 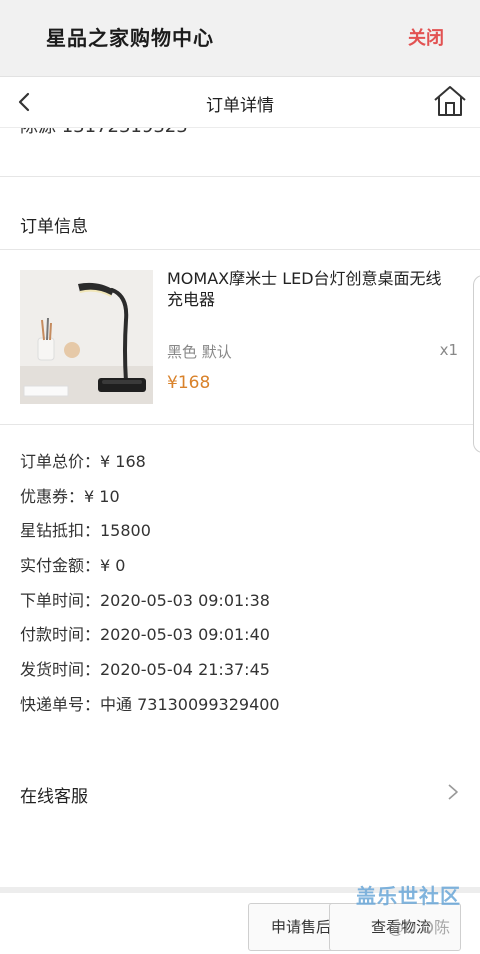 I want to click on app-title: 星品之家购物中心, so click(x=130, y=38).